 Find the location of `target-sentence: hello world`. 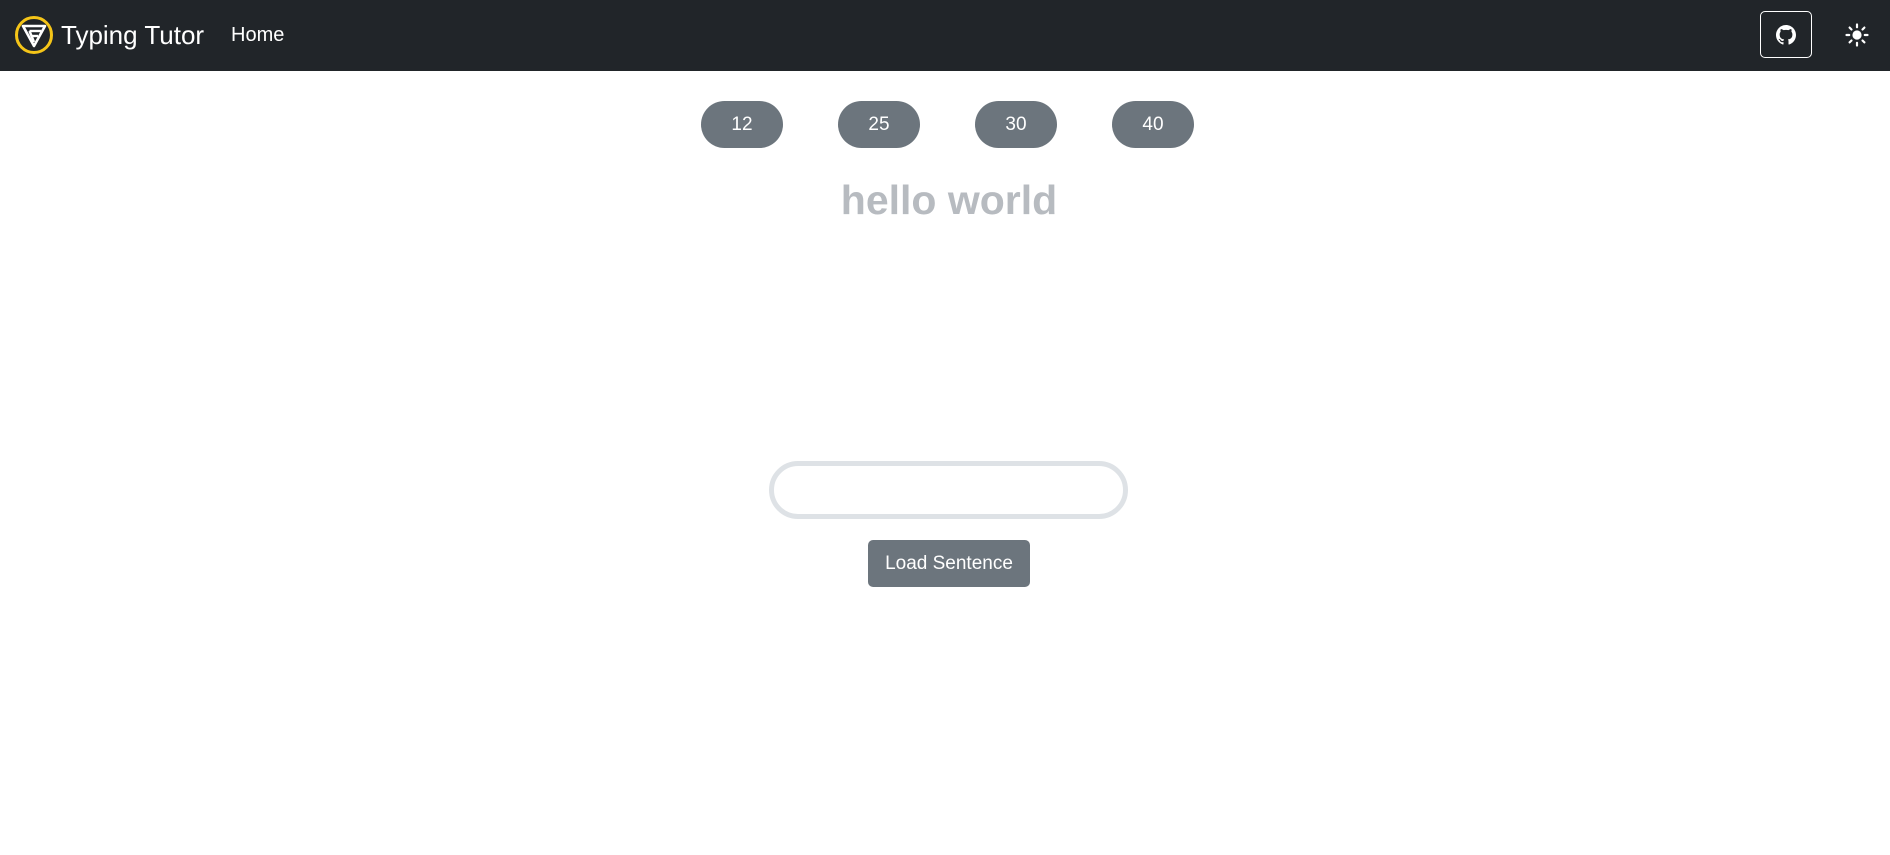

target-sentence: hello world is located at coordinates (949, 200).